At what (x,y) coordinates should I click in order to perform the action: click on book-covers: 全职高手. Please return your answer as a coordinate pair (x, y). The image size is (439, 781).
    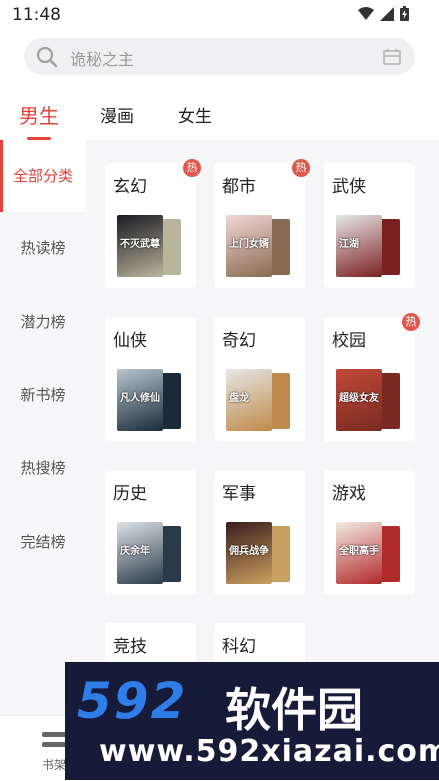
    Looking at the image, I should click on (371, 553).